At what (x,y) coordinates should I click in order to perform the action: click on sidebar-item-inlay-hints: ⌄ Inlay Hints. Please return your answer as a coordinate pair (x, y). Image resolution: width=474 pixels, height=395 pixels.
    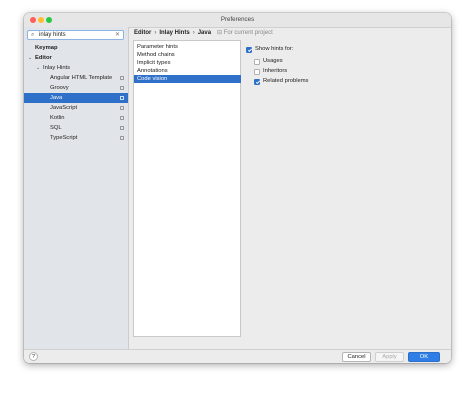
    Looking at the image, I should click on (76, 68).